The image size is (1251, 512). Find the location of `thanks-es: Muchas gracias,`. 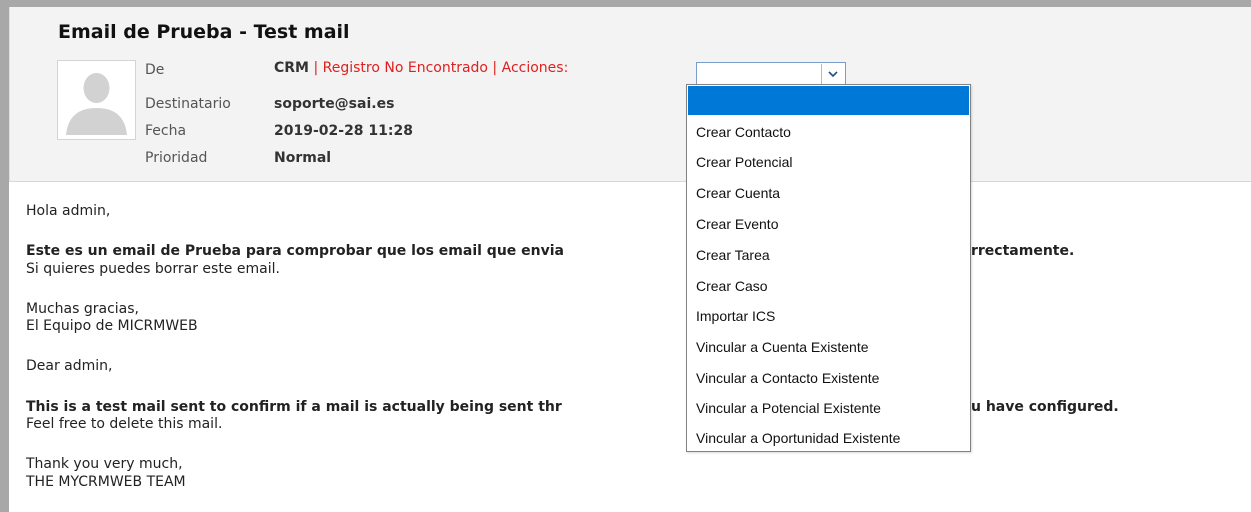

thanks-es: Muchas gracias, is located at coordinates (82, 309).